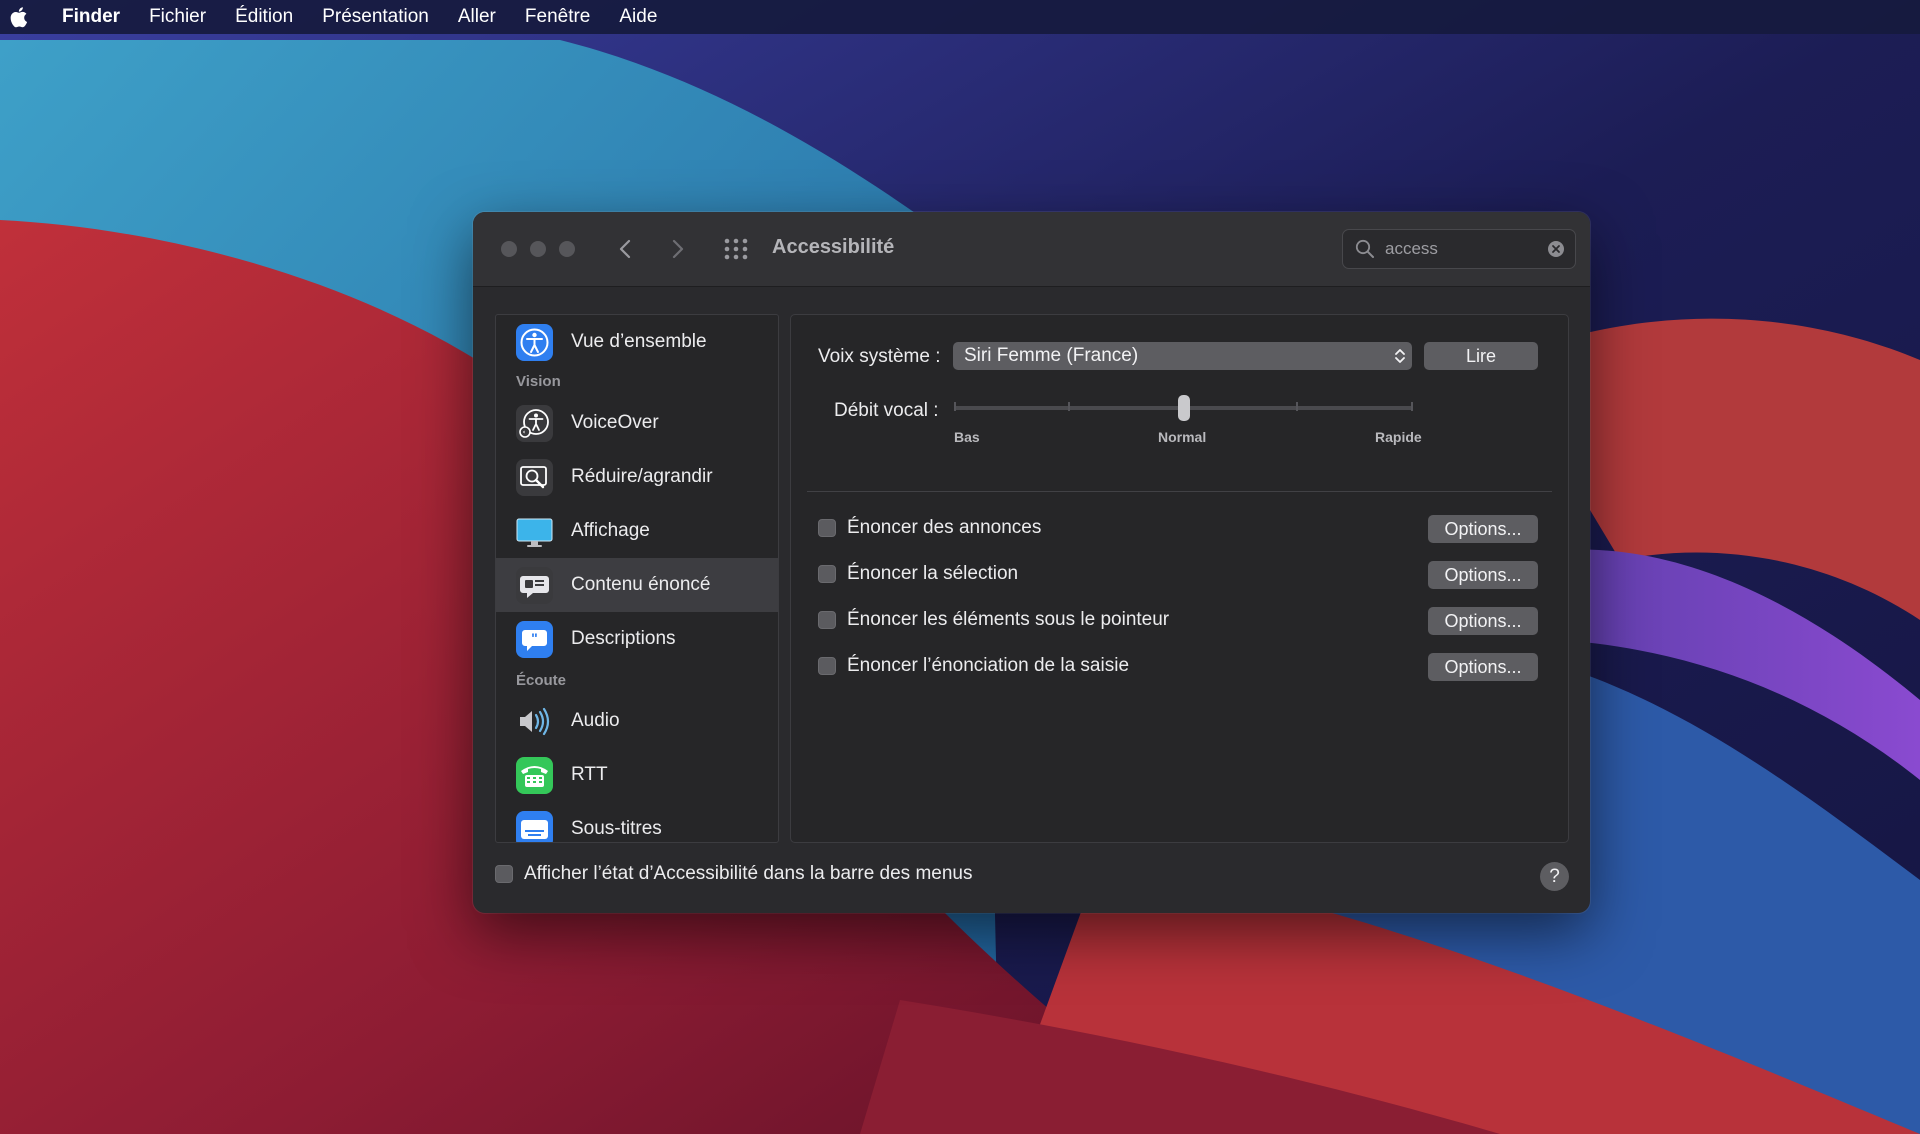  What do you see at coordinates (1556, 249) in the screenshot?
I see `clear-search-icon` at bounding box center [1556, 249].